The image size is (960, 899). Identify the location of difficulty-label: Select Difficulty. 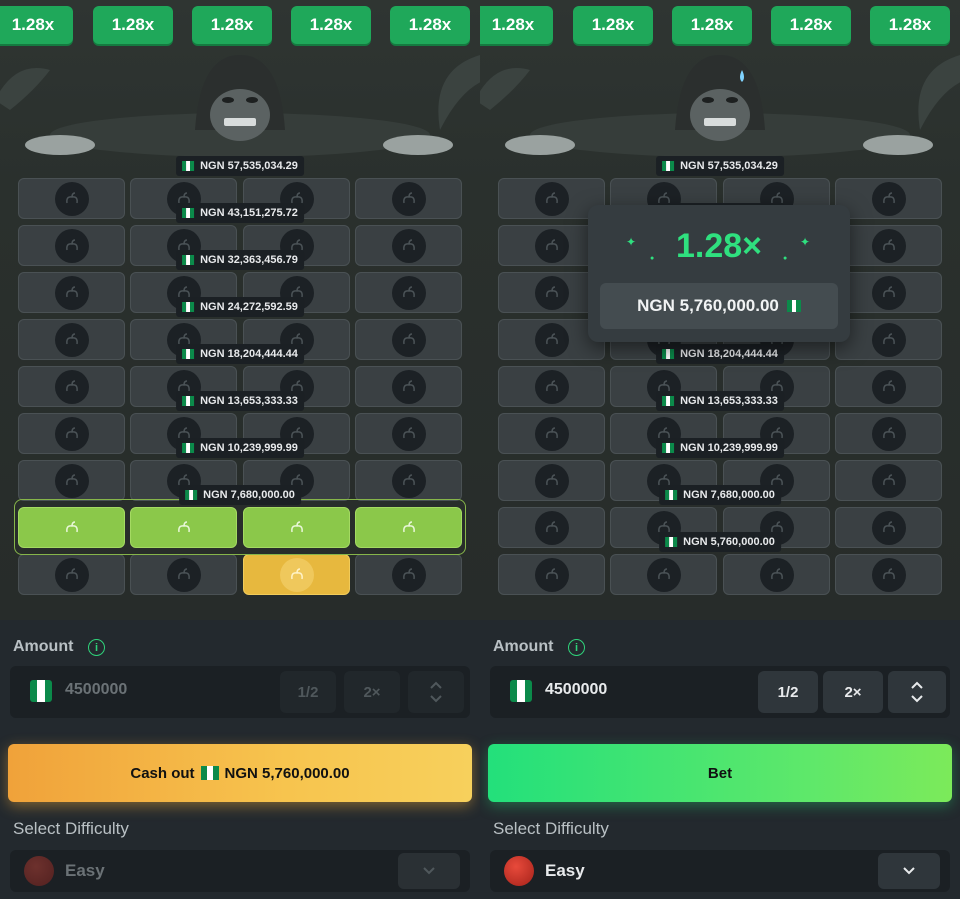
(71, 828).